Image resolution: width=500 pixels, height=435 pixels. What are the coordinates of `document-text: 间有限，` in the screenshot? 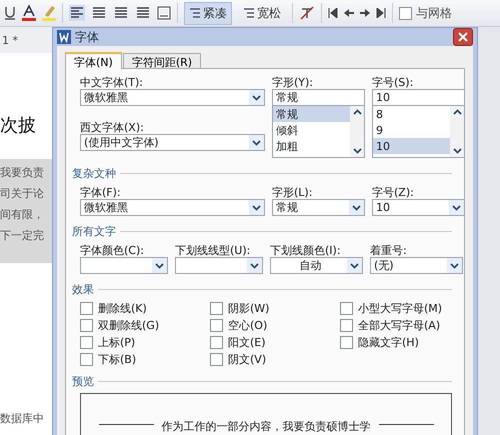 It's located at (22, 214).